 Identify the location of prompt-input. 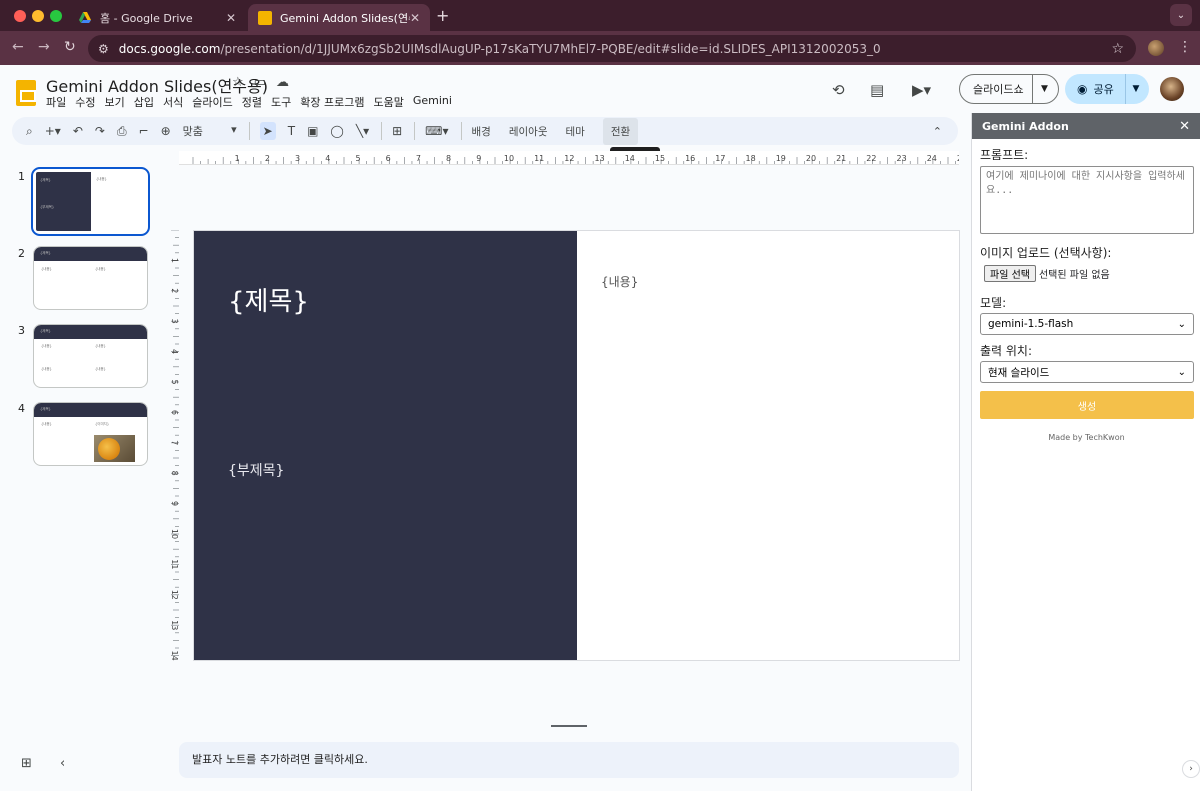
(1087, 200).